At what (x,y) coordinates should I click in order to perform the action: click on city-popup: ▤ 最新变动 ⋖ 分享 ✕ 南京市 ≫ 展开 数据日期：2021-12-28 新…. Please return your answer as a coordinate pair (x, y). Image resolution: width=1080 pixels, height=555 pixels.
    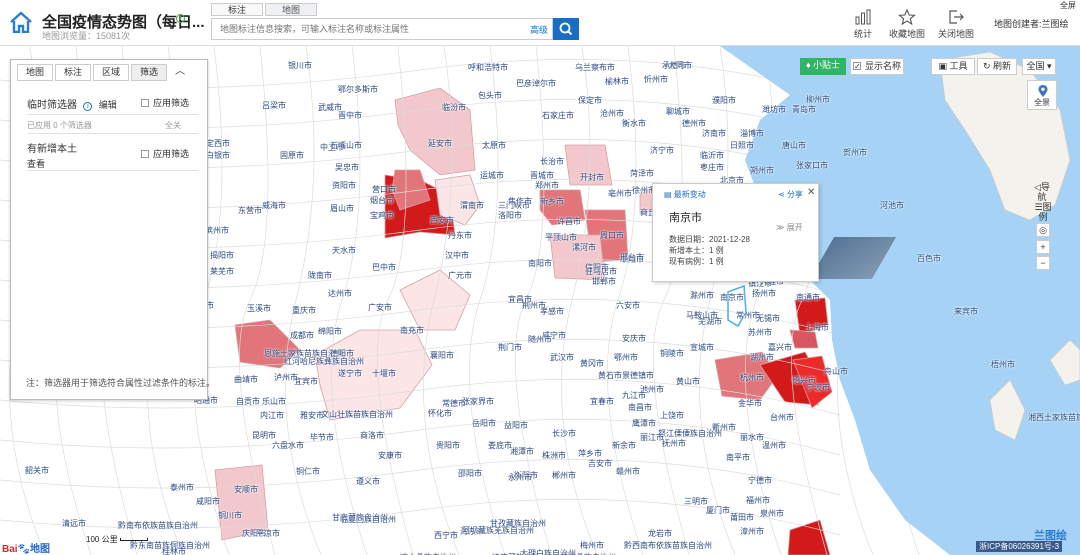
    Looking at the image, I should click on (735, 232).